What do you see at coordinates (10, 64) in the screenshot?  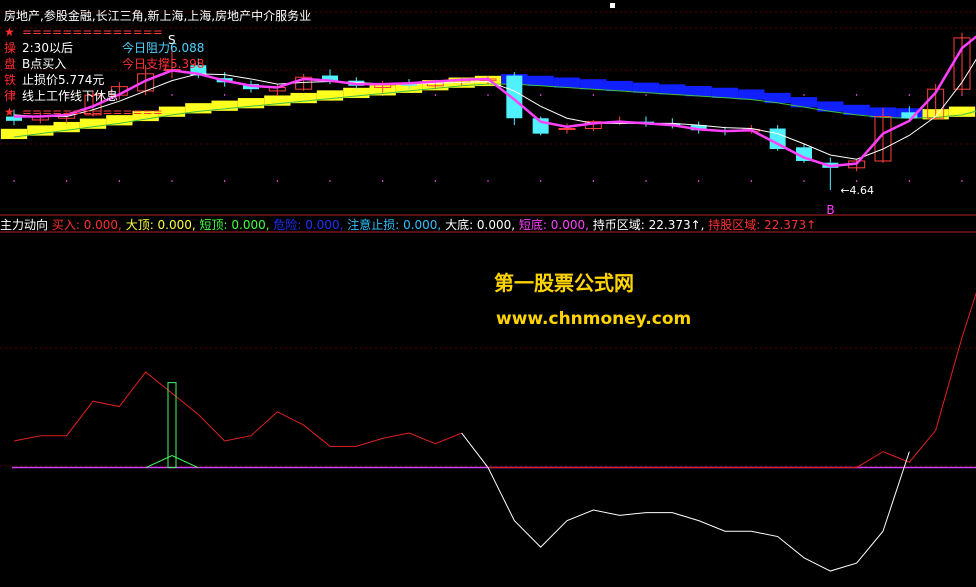 I see `legend-tag: 盘` at bounding box center [10, 64].